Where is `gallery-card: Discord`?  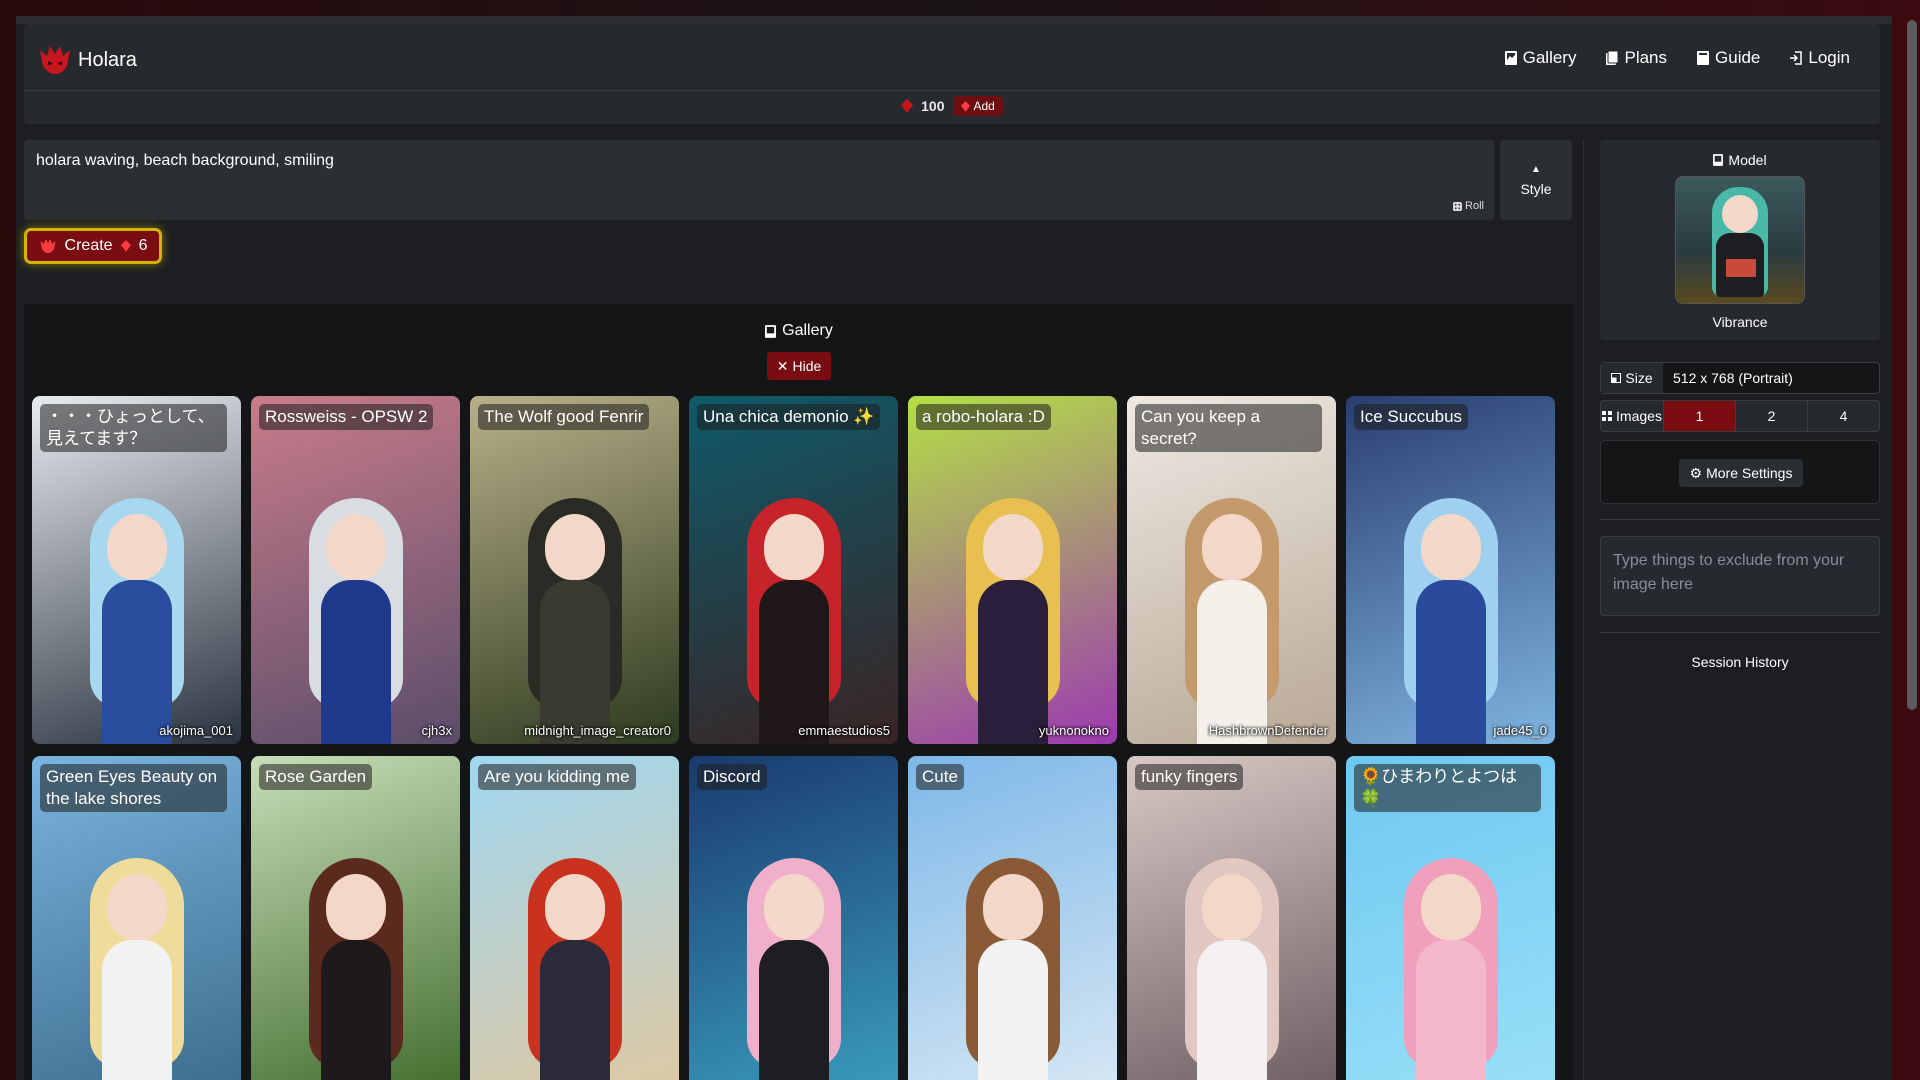 gallery-card: Discord is located at coordinates (793, 918).